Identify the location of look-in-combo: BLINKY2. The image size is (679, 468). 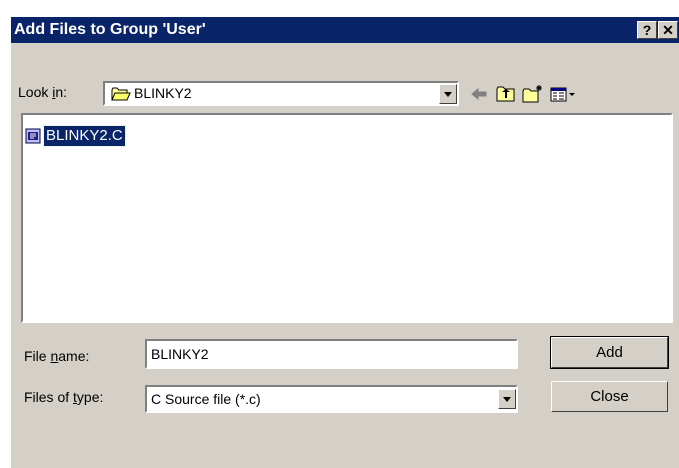
(281, 93).